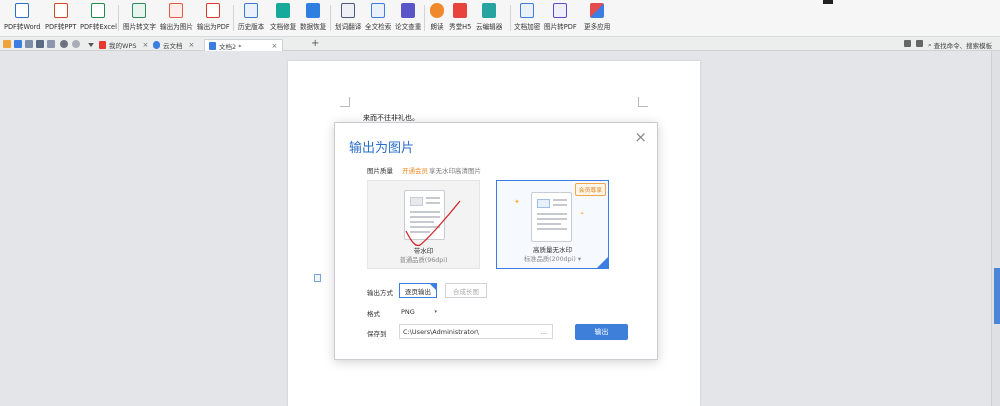 The image size is (1000, 406). What do you see at coordinates (212, 45) in the screenshot?
I see `document-icon` at bounding box center [212, 45].